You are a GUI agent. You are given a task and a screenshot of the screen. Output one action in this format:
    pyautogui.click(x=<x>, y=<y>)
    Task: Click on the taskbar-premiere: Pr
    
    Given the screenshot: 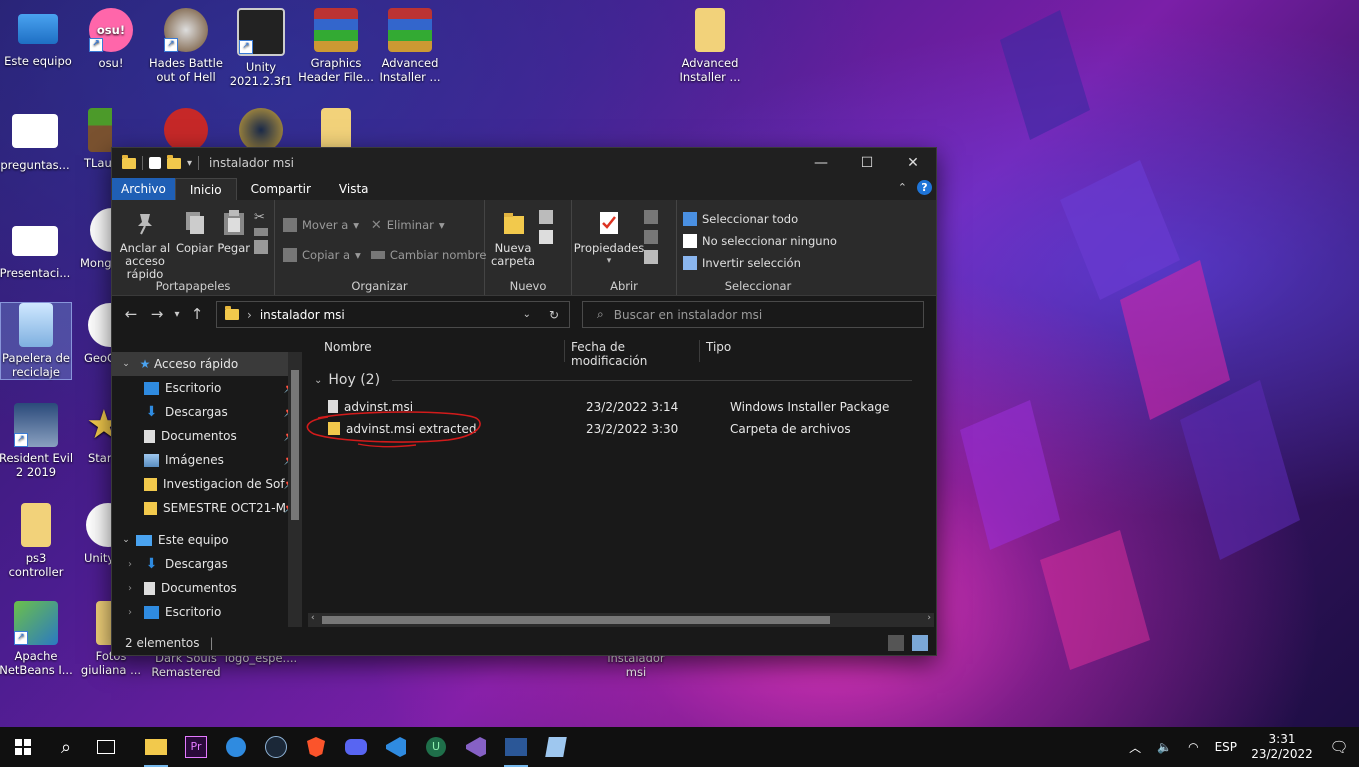 What is the action you would take?
    pyautogui.click(x=196, y=747)
    